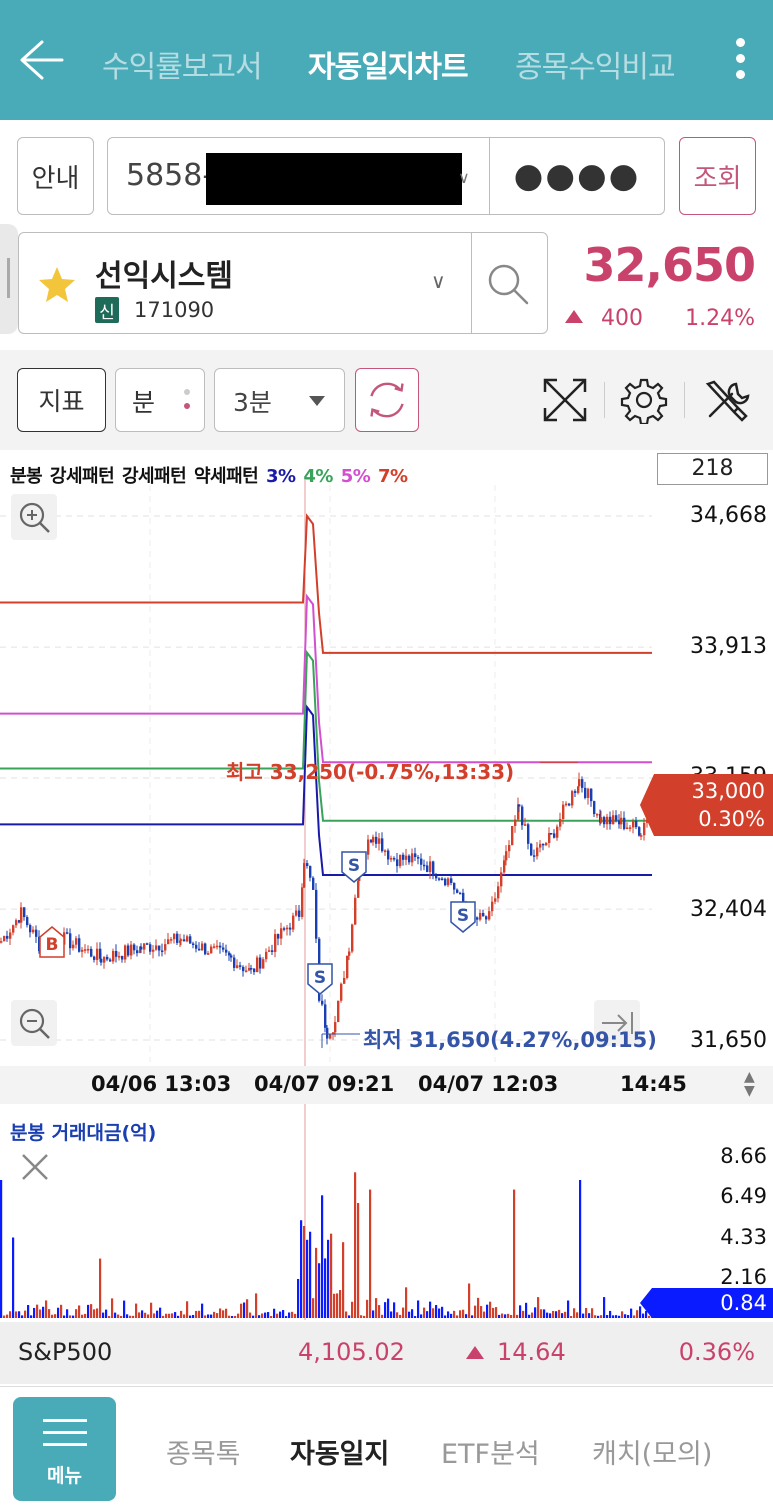 Image resolution: width=773 pixels, height=1512 pixels. Describe the element at coordinates (749, 1084) in the screenshot. I see `resize-arrows-icon: ▲ ▼` at that location.